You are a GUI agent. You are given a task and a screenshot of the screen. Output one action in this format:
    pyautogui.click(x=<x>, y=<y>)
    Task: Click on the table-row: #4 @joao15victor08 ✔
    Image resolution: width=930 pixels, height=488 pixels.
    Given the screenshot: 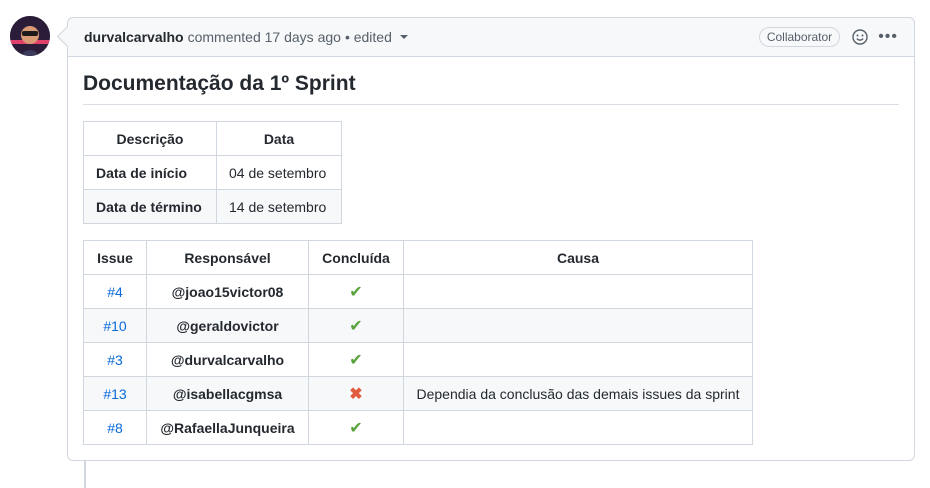 What is the action you would take?
    pyautogui.click(x=418, y=291)
    